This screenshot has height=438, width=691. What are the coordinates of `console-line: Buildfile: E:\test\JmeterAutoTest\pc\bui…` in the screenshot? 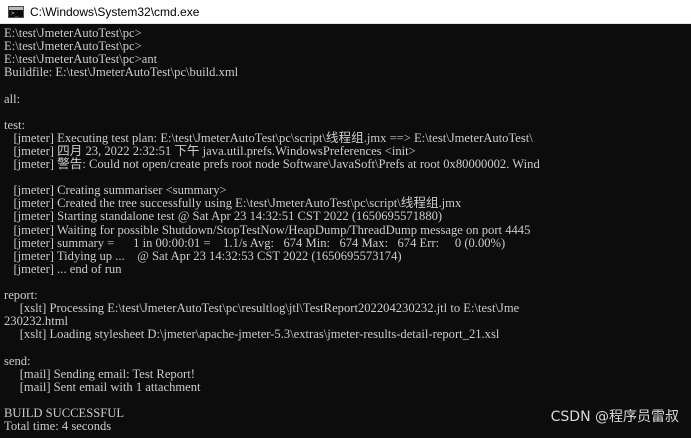 It's located at (121, 72).